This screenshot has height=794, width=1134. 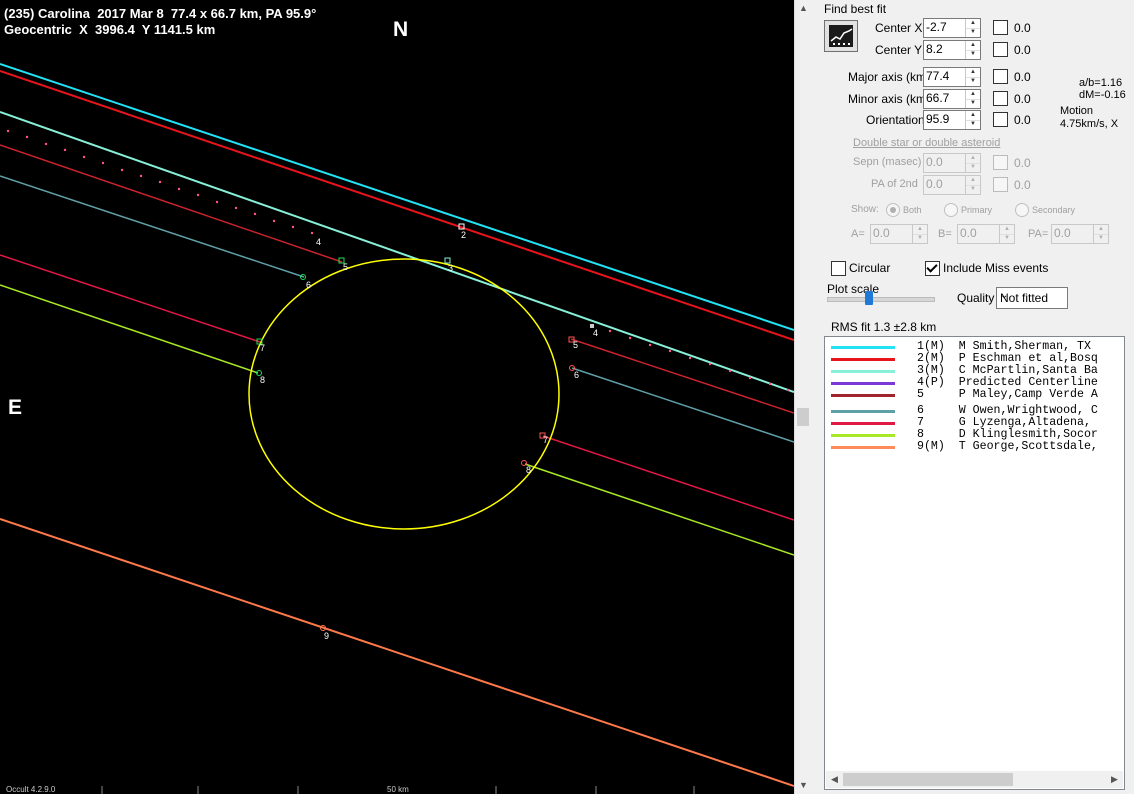 What do you see at coordinates (1004, 295) in the screenshot?
I see `chevron-down-icon: ⌄` at bounding box center [1004, 295].